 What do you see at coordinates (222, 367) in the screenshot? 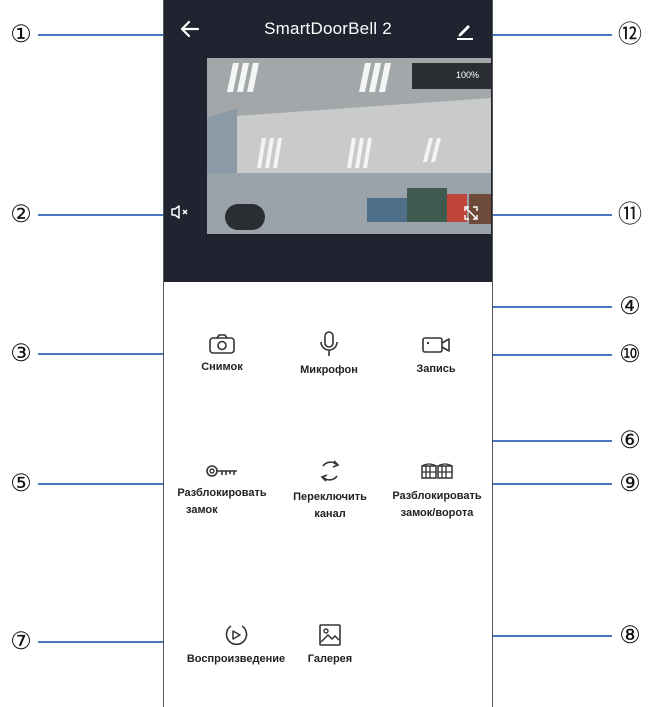
I see `snapshot-label: Снимок` at bounding box center [222, 367].